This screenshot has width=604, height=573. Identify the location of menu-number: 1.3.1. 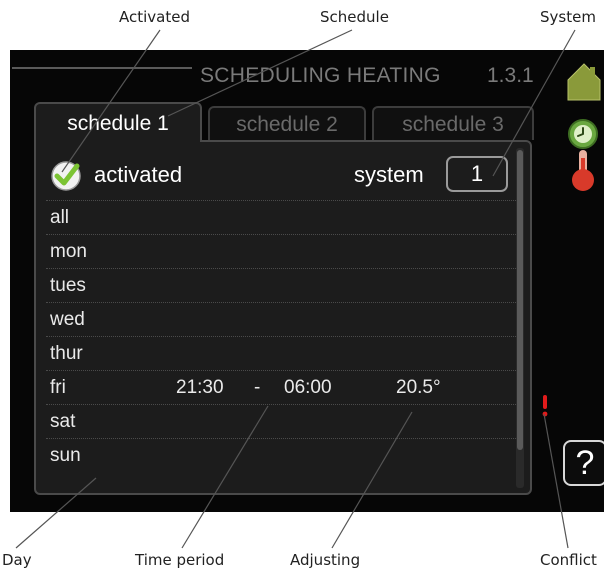
(510, 75).